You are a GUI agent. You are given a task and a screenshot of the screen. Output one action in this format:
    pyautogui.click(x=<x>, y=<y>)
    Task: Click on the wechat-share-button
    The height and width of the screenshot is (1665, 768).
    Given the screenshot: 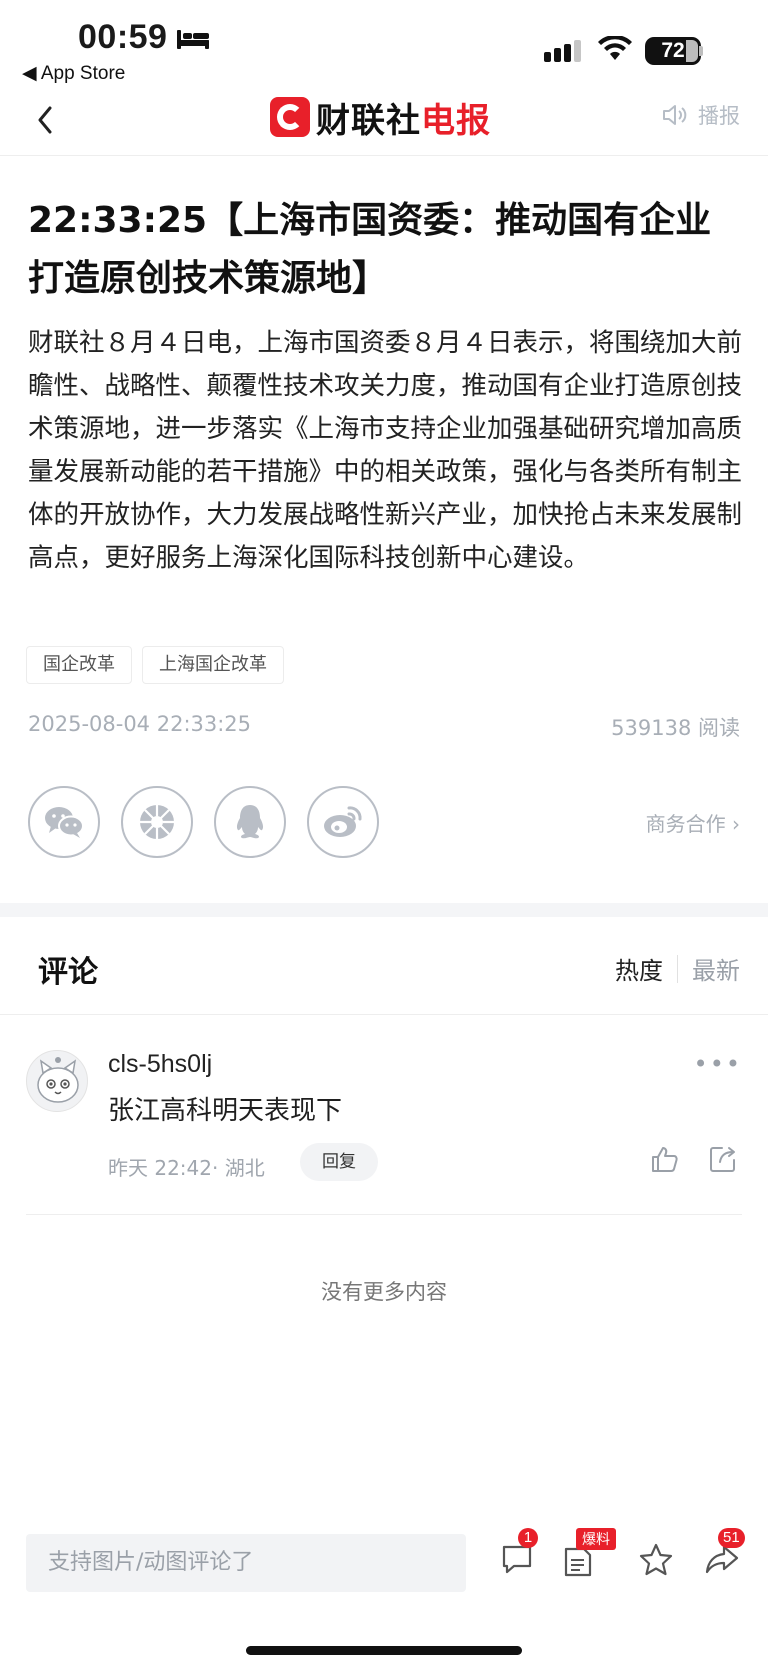 What is the action you would take?
    pyautogui.click(x=64, y=822)
    